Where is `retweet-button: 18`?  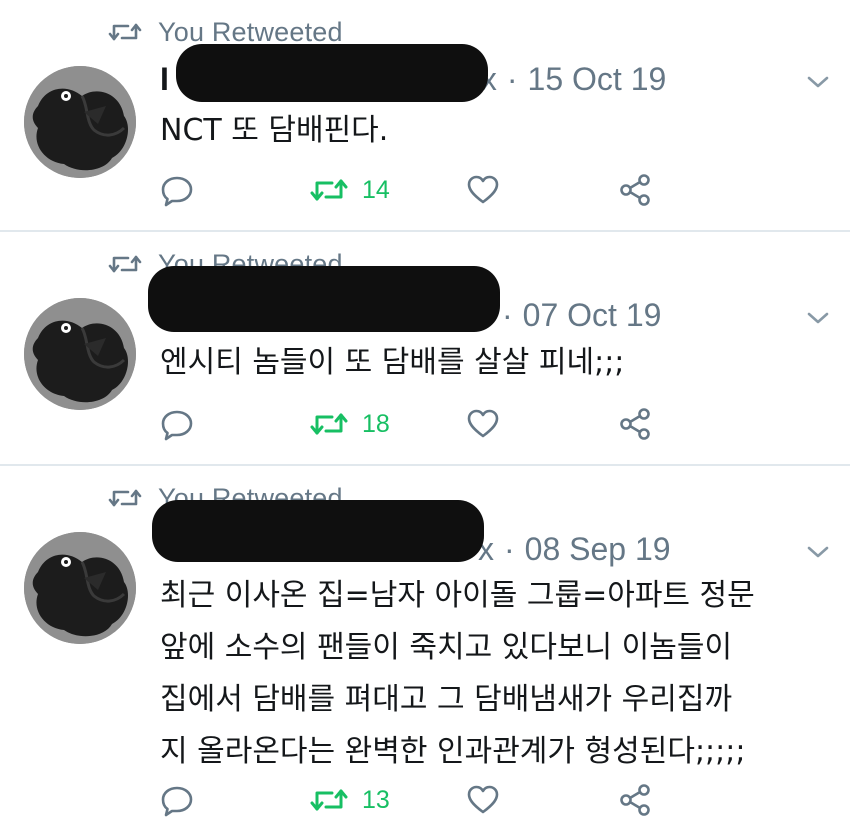
retweet-button: 18 is located at coordinates (350, 424).